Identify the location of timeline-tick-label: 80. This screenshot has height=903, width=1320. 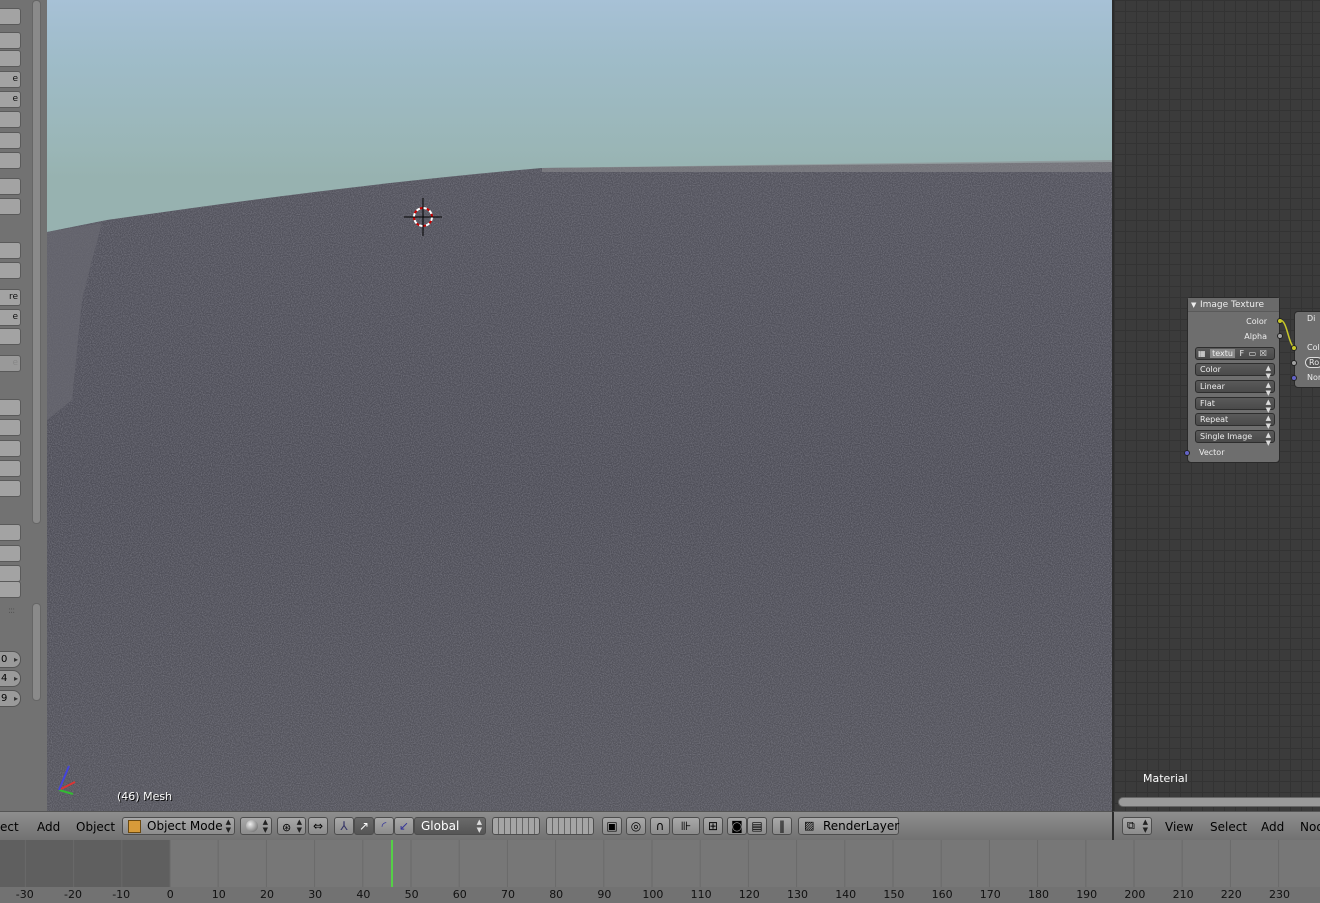
(556, 894).